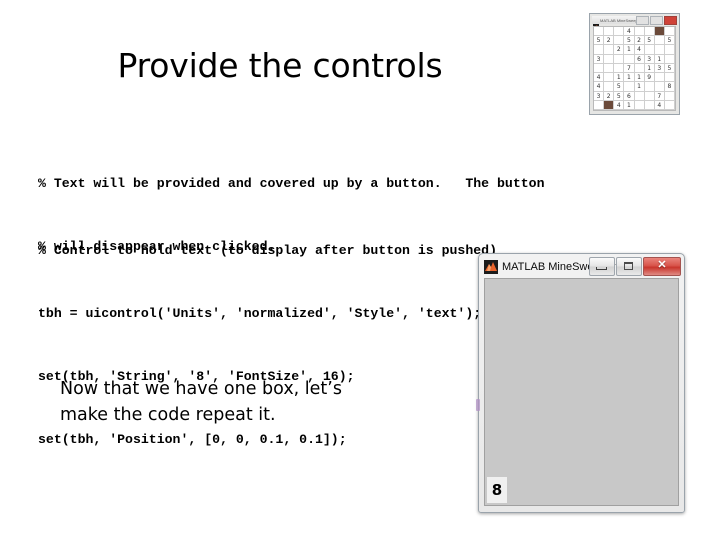 The height and width of the screenshot is (540, 720). I want to click on window-controls: ✕, so click(634, 266).